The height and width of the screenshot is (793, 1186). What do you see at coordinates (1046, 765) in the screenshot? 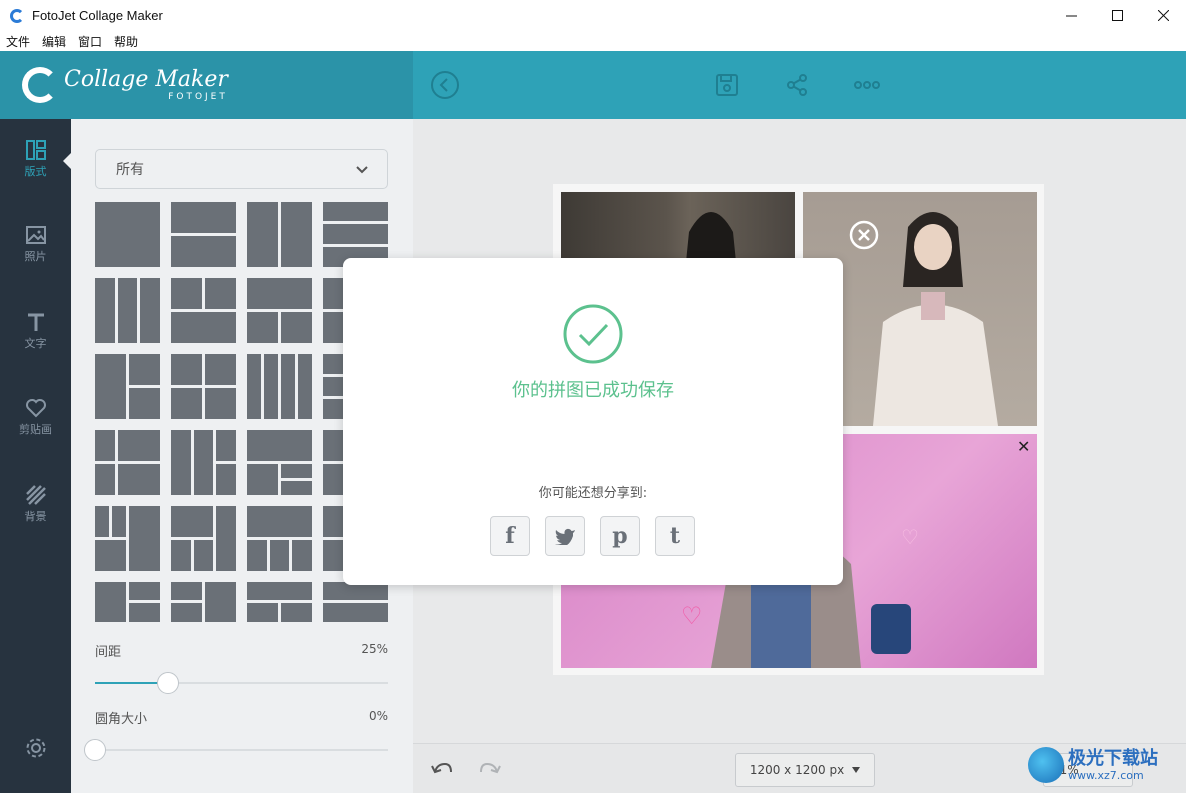
I see `watermark-logo-icon` at bounding box center [1046, 765].